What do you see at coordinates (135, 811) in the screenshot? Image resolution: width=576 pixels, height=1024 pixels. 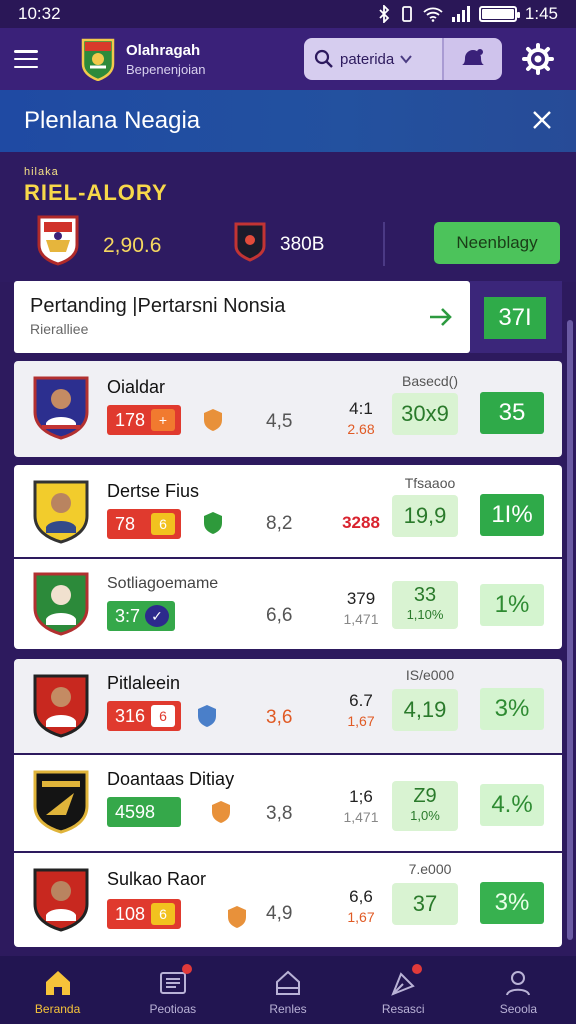 I see `badge-value: 4598` at bounding box center [135, 811].